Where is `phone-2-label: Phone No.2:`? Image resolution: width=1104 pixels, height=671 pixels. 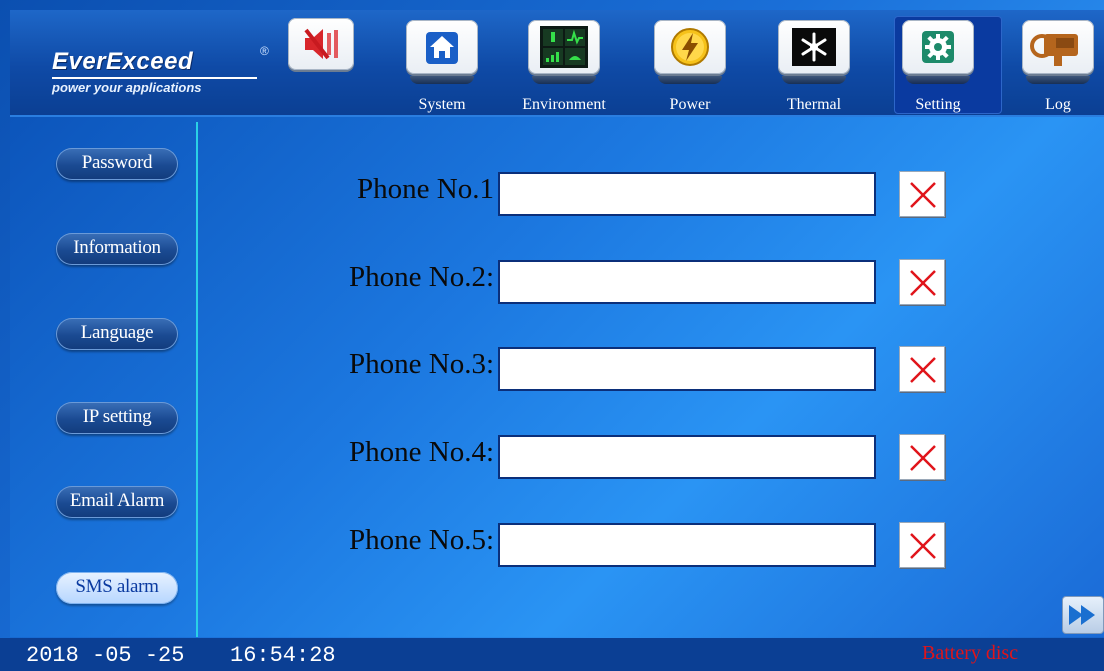
phone-2-label: Phone No.2: is located at coordinates (421, 277).